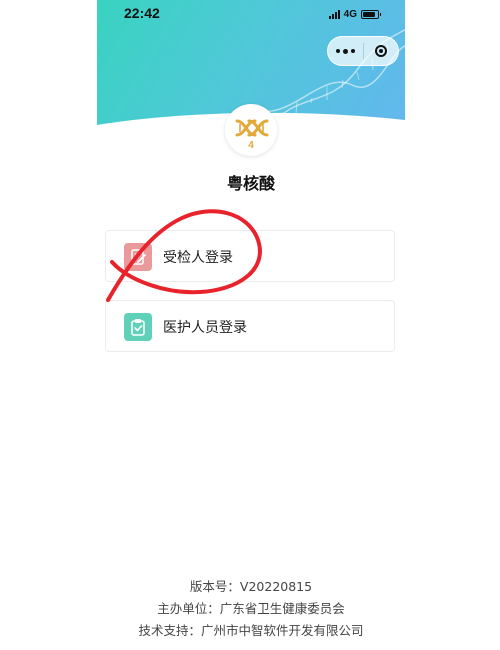 The height and width of the screenshot is (650, 500). I want to click on miniprogram-capsule, so click(363, 51).